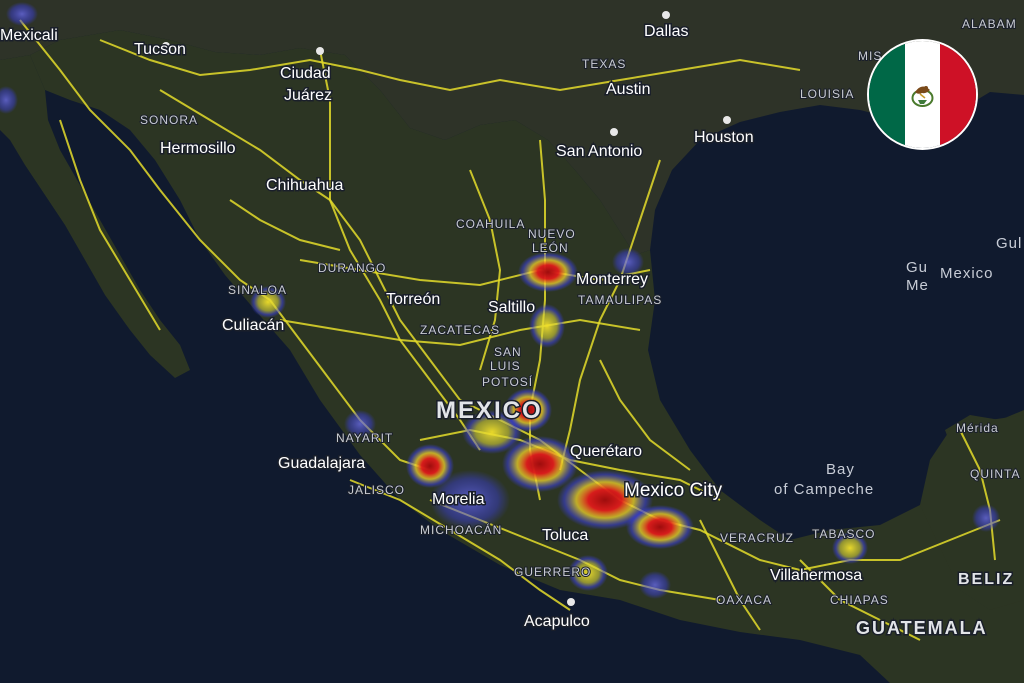 This screenshot has height=683, width=1024. Describe the element at coordinates (612, 279) in the screenshot. I see `city-monterrey: Monterrey` at that location.